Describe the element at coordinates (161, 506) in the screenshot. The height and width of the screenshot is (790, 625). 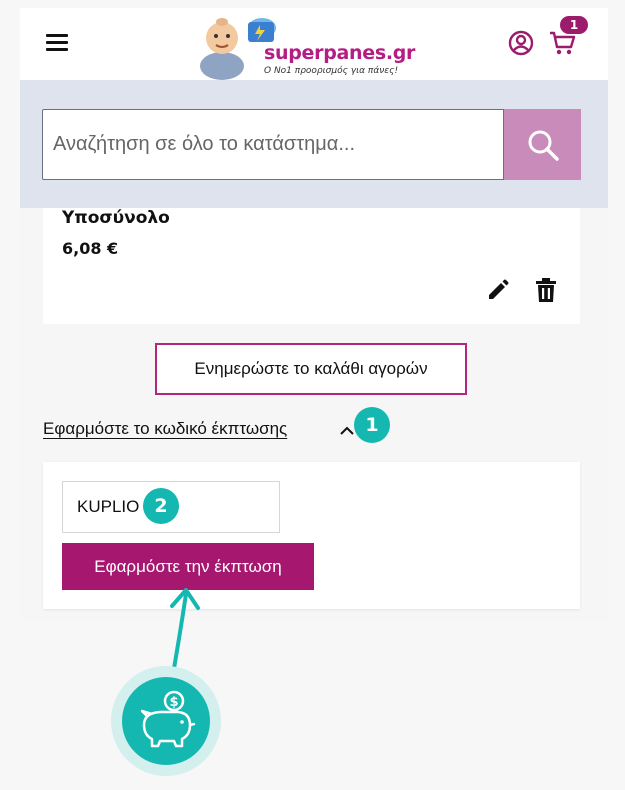
I see `step-2-badge: 2` at that location.